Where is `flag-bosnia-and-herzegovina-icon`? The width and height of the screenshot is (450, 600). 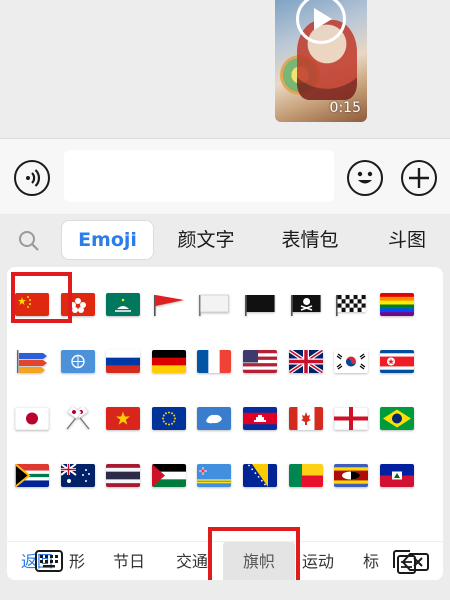
flag-bosnia-and-herzegovina-icon is located at coordinates (260, 471).